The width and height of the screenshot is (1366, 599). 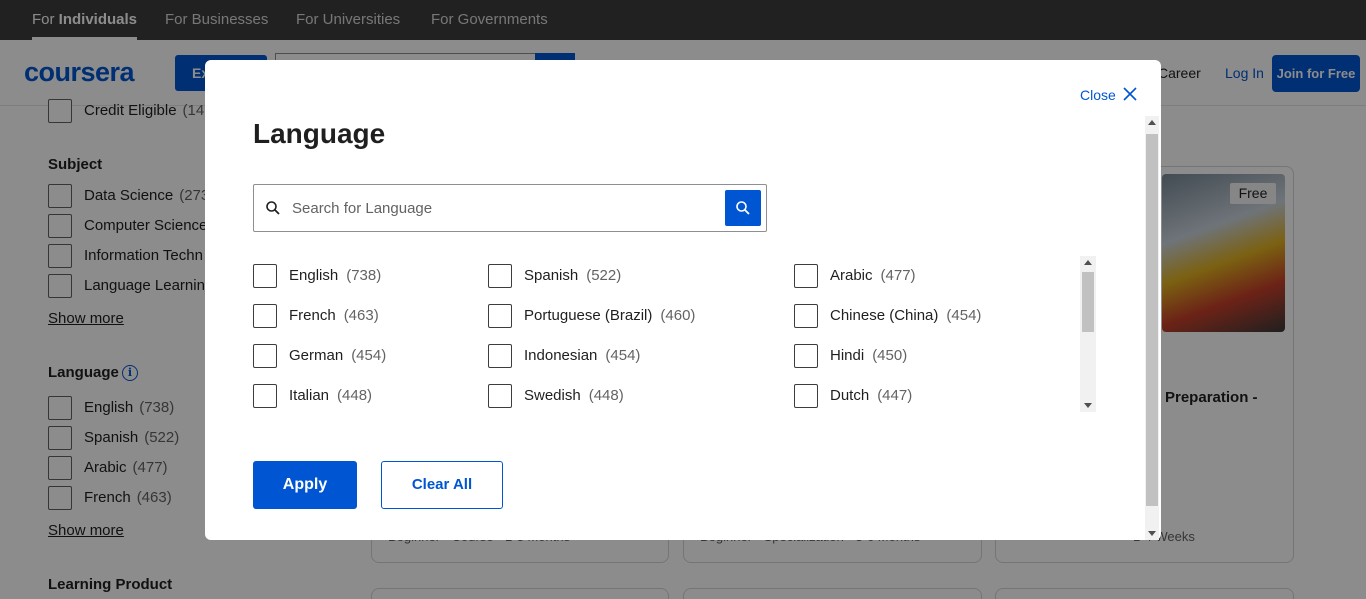 What do you see at coordinates (507, 208) in the screenshot?
I see `language-search-input` at bounding box center [507, 208].